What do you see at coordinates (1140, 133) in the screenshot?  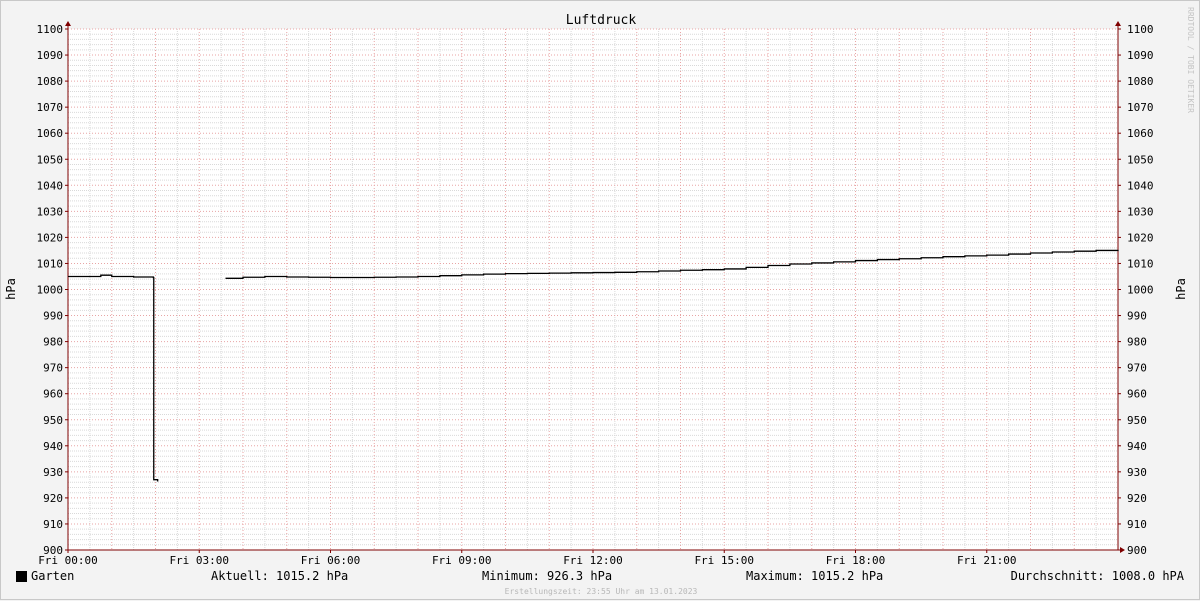 I see `y-tick-label-right: 1060` at bounding box center [1140, 133].